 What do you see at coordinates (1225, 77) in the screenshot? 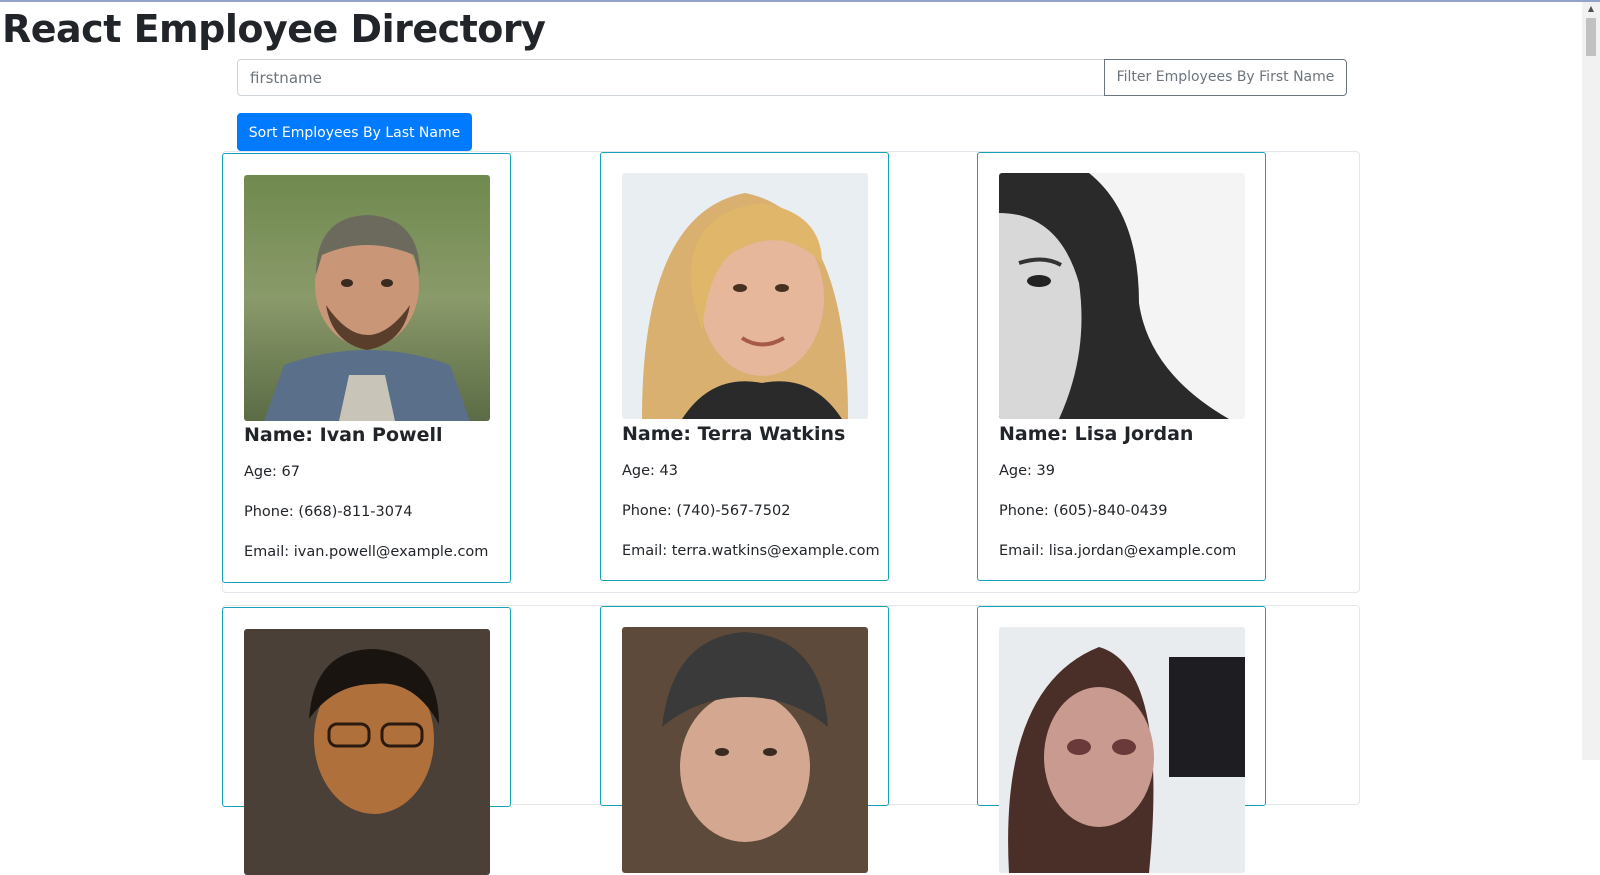
I see `filter-employees-button: Filter Employees By First Name` at bounding box center [1225, 77].